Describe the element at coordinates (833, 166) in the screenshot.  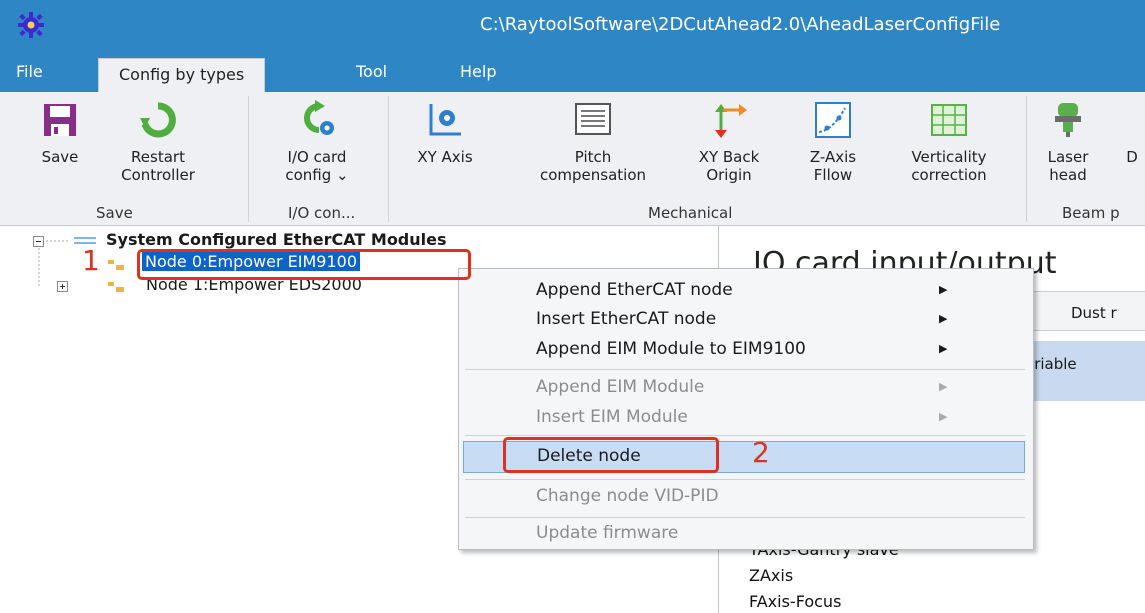
I see `z-axis-follow-label: Z-Axis Fllow` at that location.